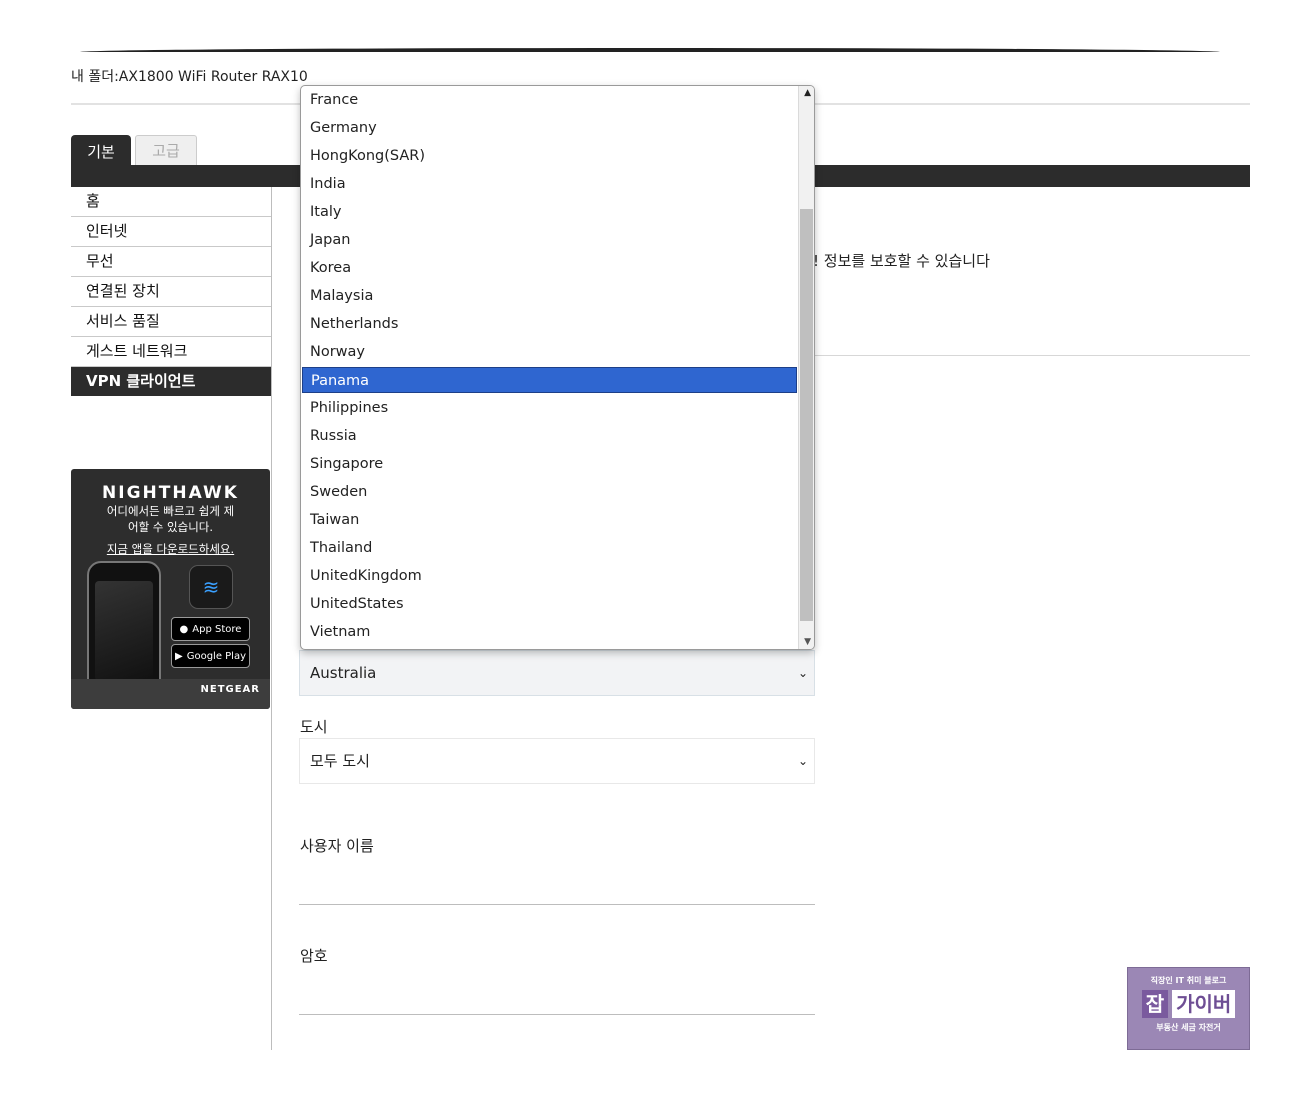 The height and width of the screenshot is (1100, 1300). What do you see at coordinates (650, 50) in the screenshot?
I see `top-border-arc` at bounding box center [650, 50].